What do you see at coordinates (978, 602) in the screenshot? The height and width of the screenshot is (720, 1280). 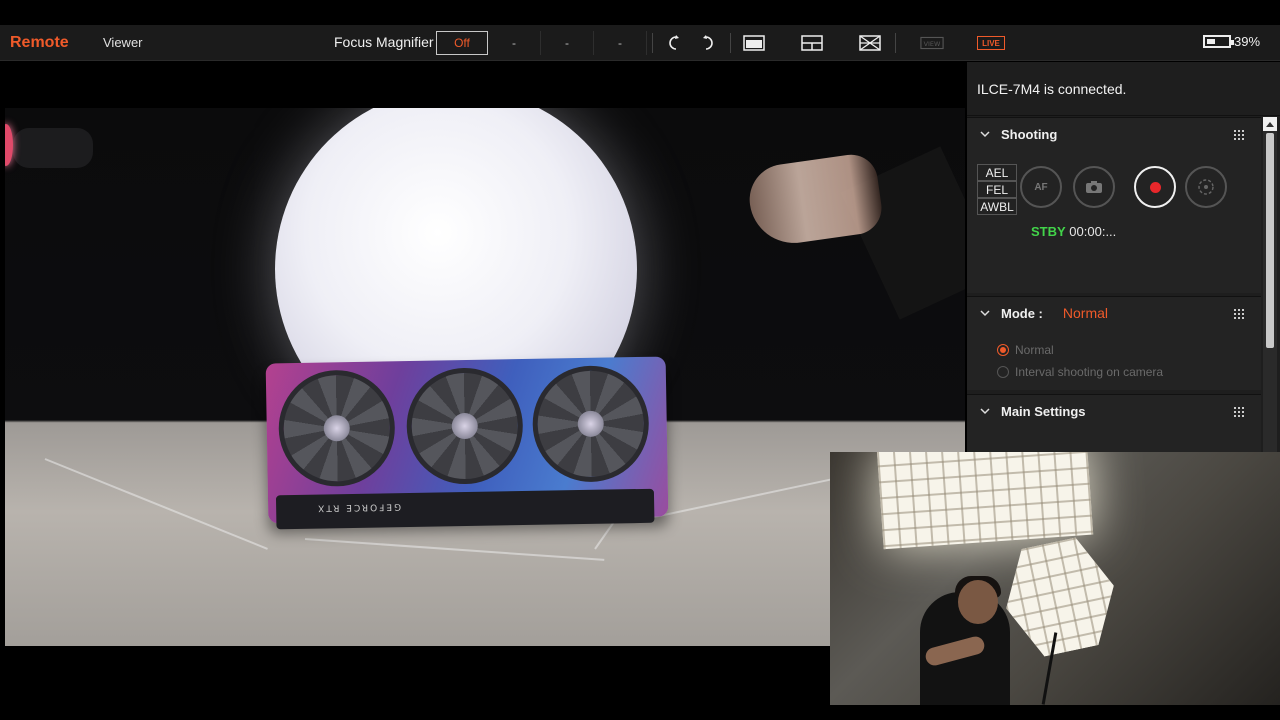 I see `head-image` at bounding box center [978, 602].